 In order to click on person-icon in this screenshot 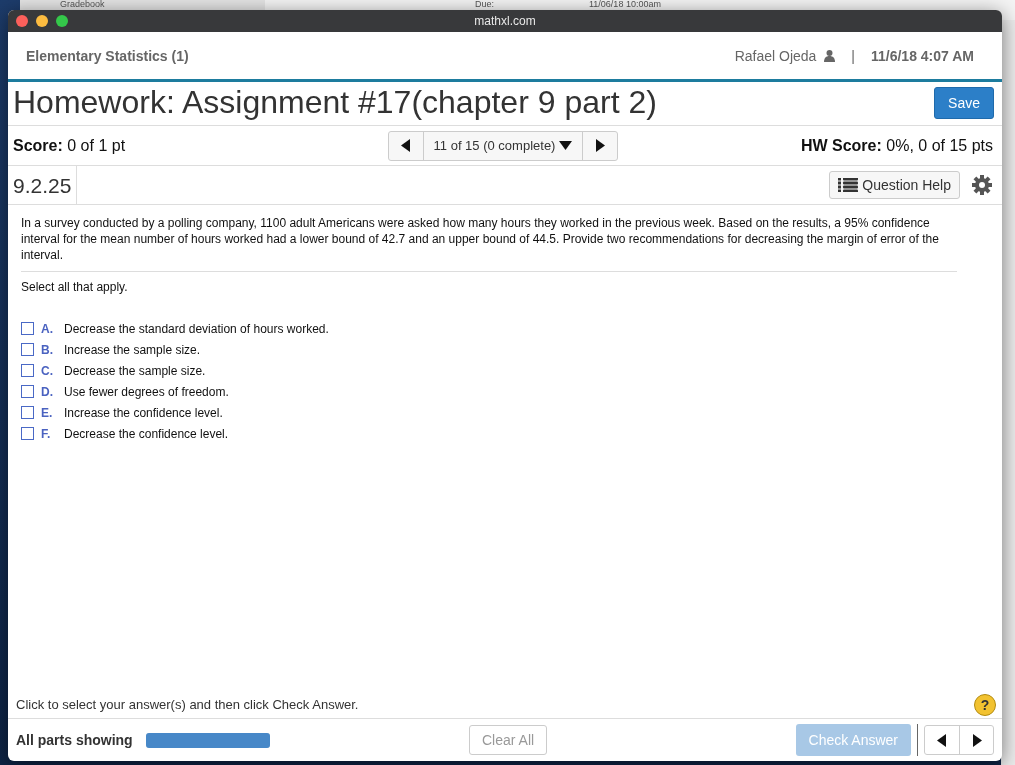, I will do `click(830, 55)`.